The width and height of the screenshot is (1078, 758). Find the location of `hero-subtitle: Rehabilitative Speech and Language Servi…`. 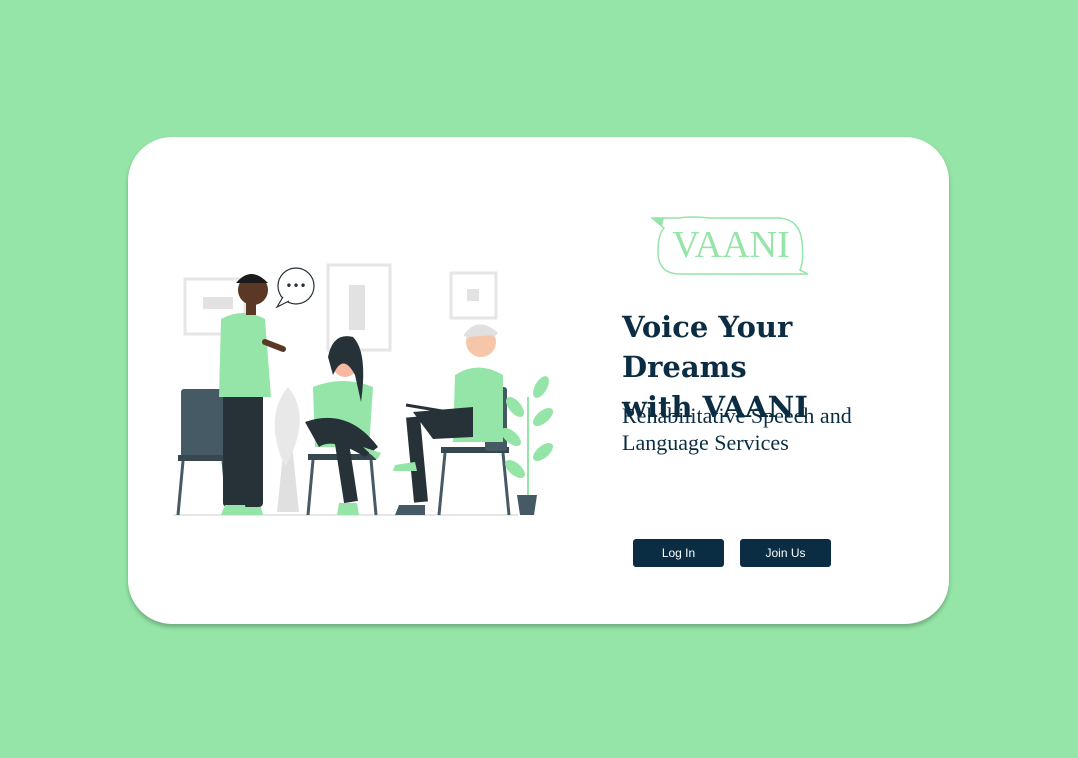

hero-subtitle: Rehabilitative Speech and Language Servi… is located at coordinates (772, 429).